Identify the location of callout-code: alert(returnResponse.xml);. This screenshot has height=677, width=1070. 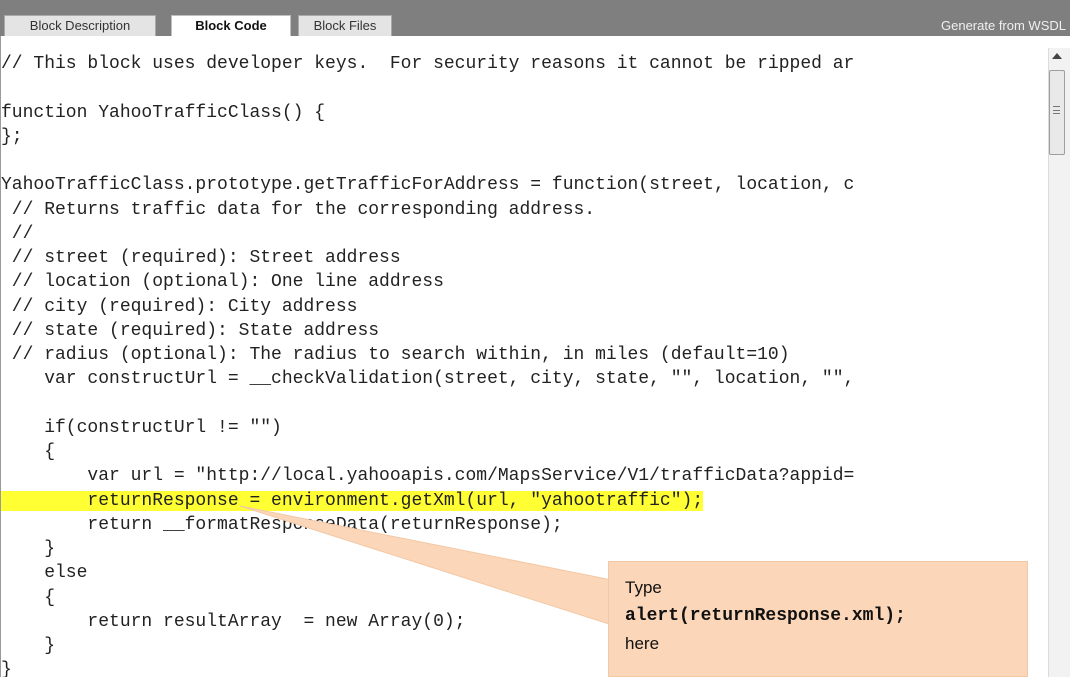
(765, 616).